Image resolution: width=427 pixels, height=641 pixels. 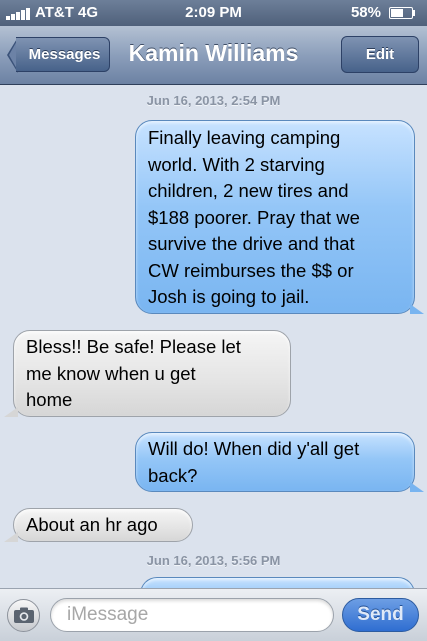 What do you see at coordinates (380, 54) in the screenshot?
I see `edit-button: Edit` at bounding box center [380, 54].